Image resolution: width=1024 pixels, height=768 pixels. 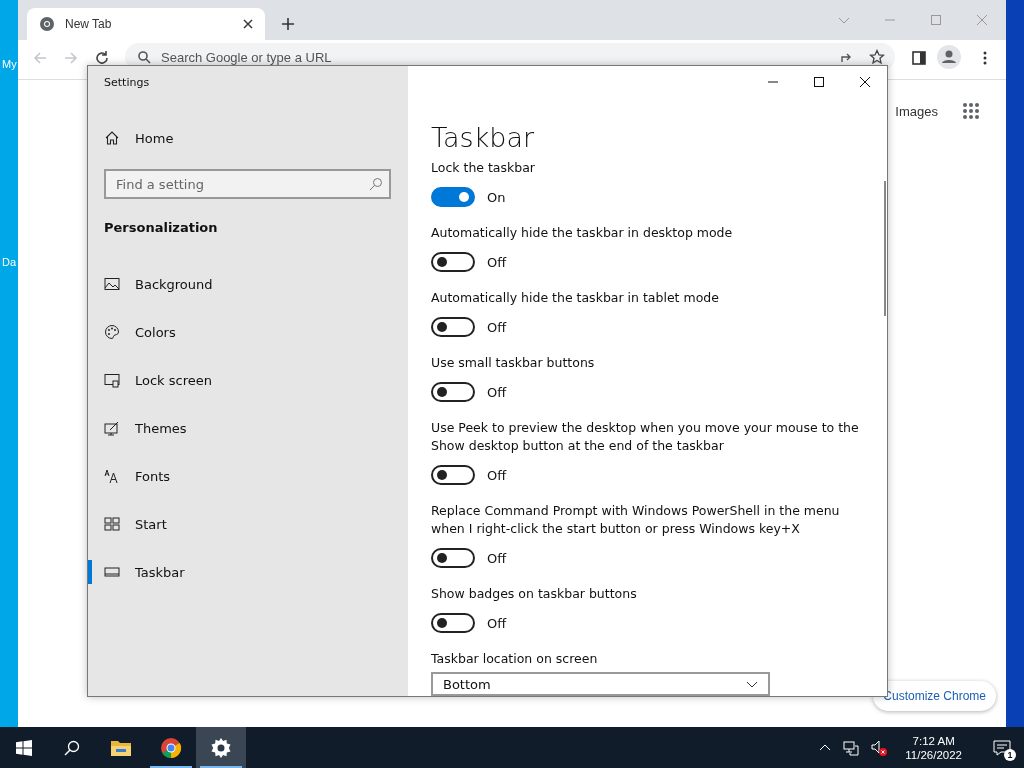 I want to click on customize-chrome-button: Customize Chrome, so click(x=934, y=696).